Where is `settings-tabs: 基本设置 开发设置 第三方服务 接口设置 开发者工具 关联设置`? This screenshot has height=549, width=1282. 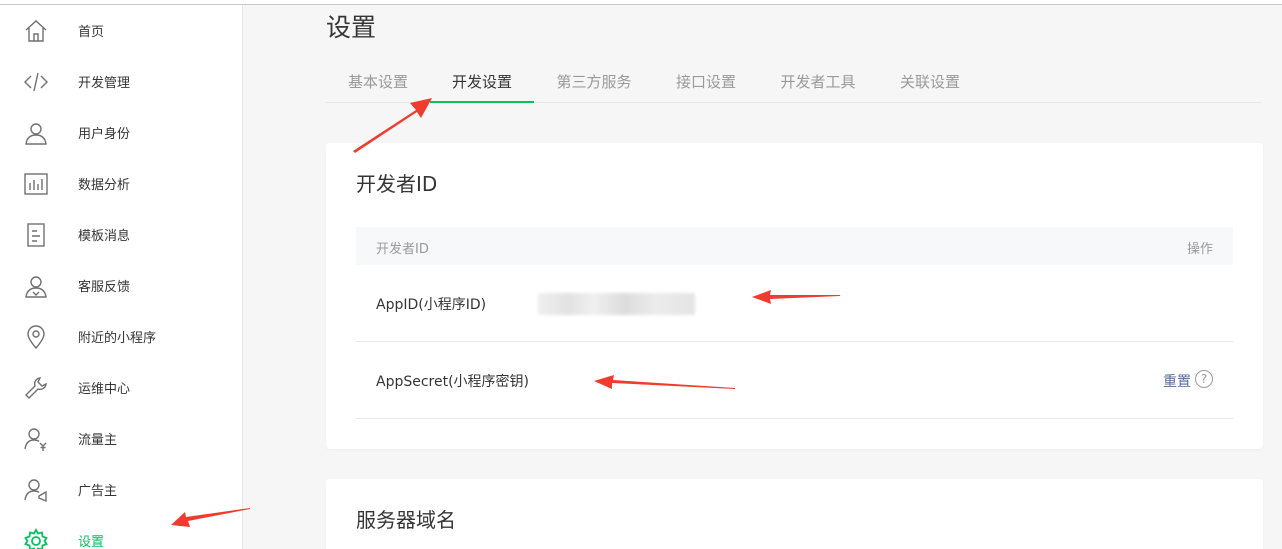 settings-tabs: 基本设置 开发设置 第三方服务 接口设置 开发者工具 关联设置 is located at coordinates (794, 83).